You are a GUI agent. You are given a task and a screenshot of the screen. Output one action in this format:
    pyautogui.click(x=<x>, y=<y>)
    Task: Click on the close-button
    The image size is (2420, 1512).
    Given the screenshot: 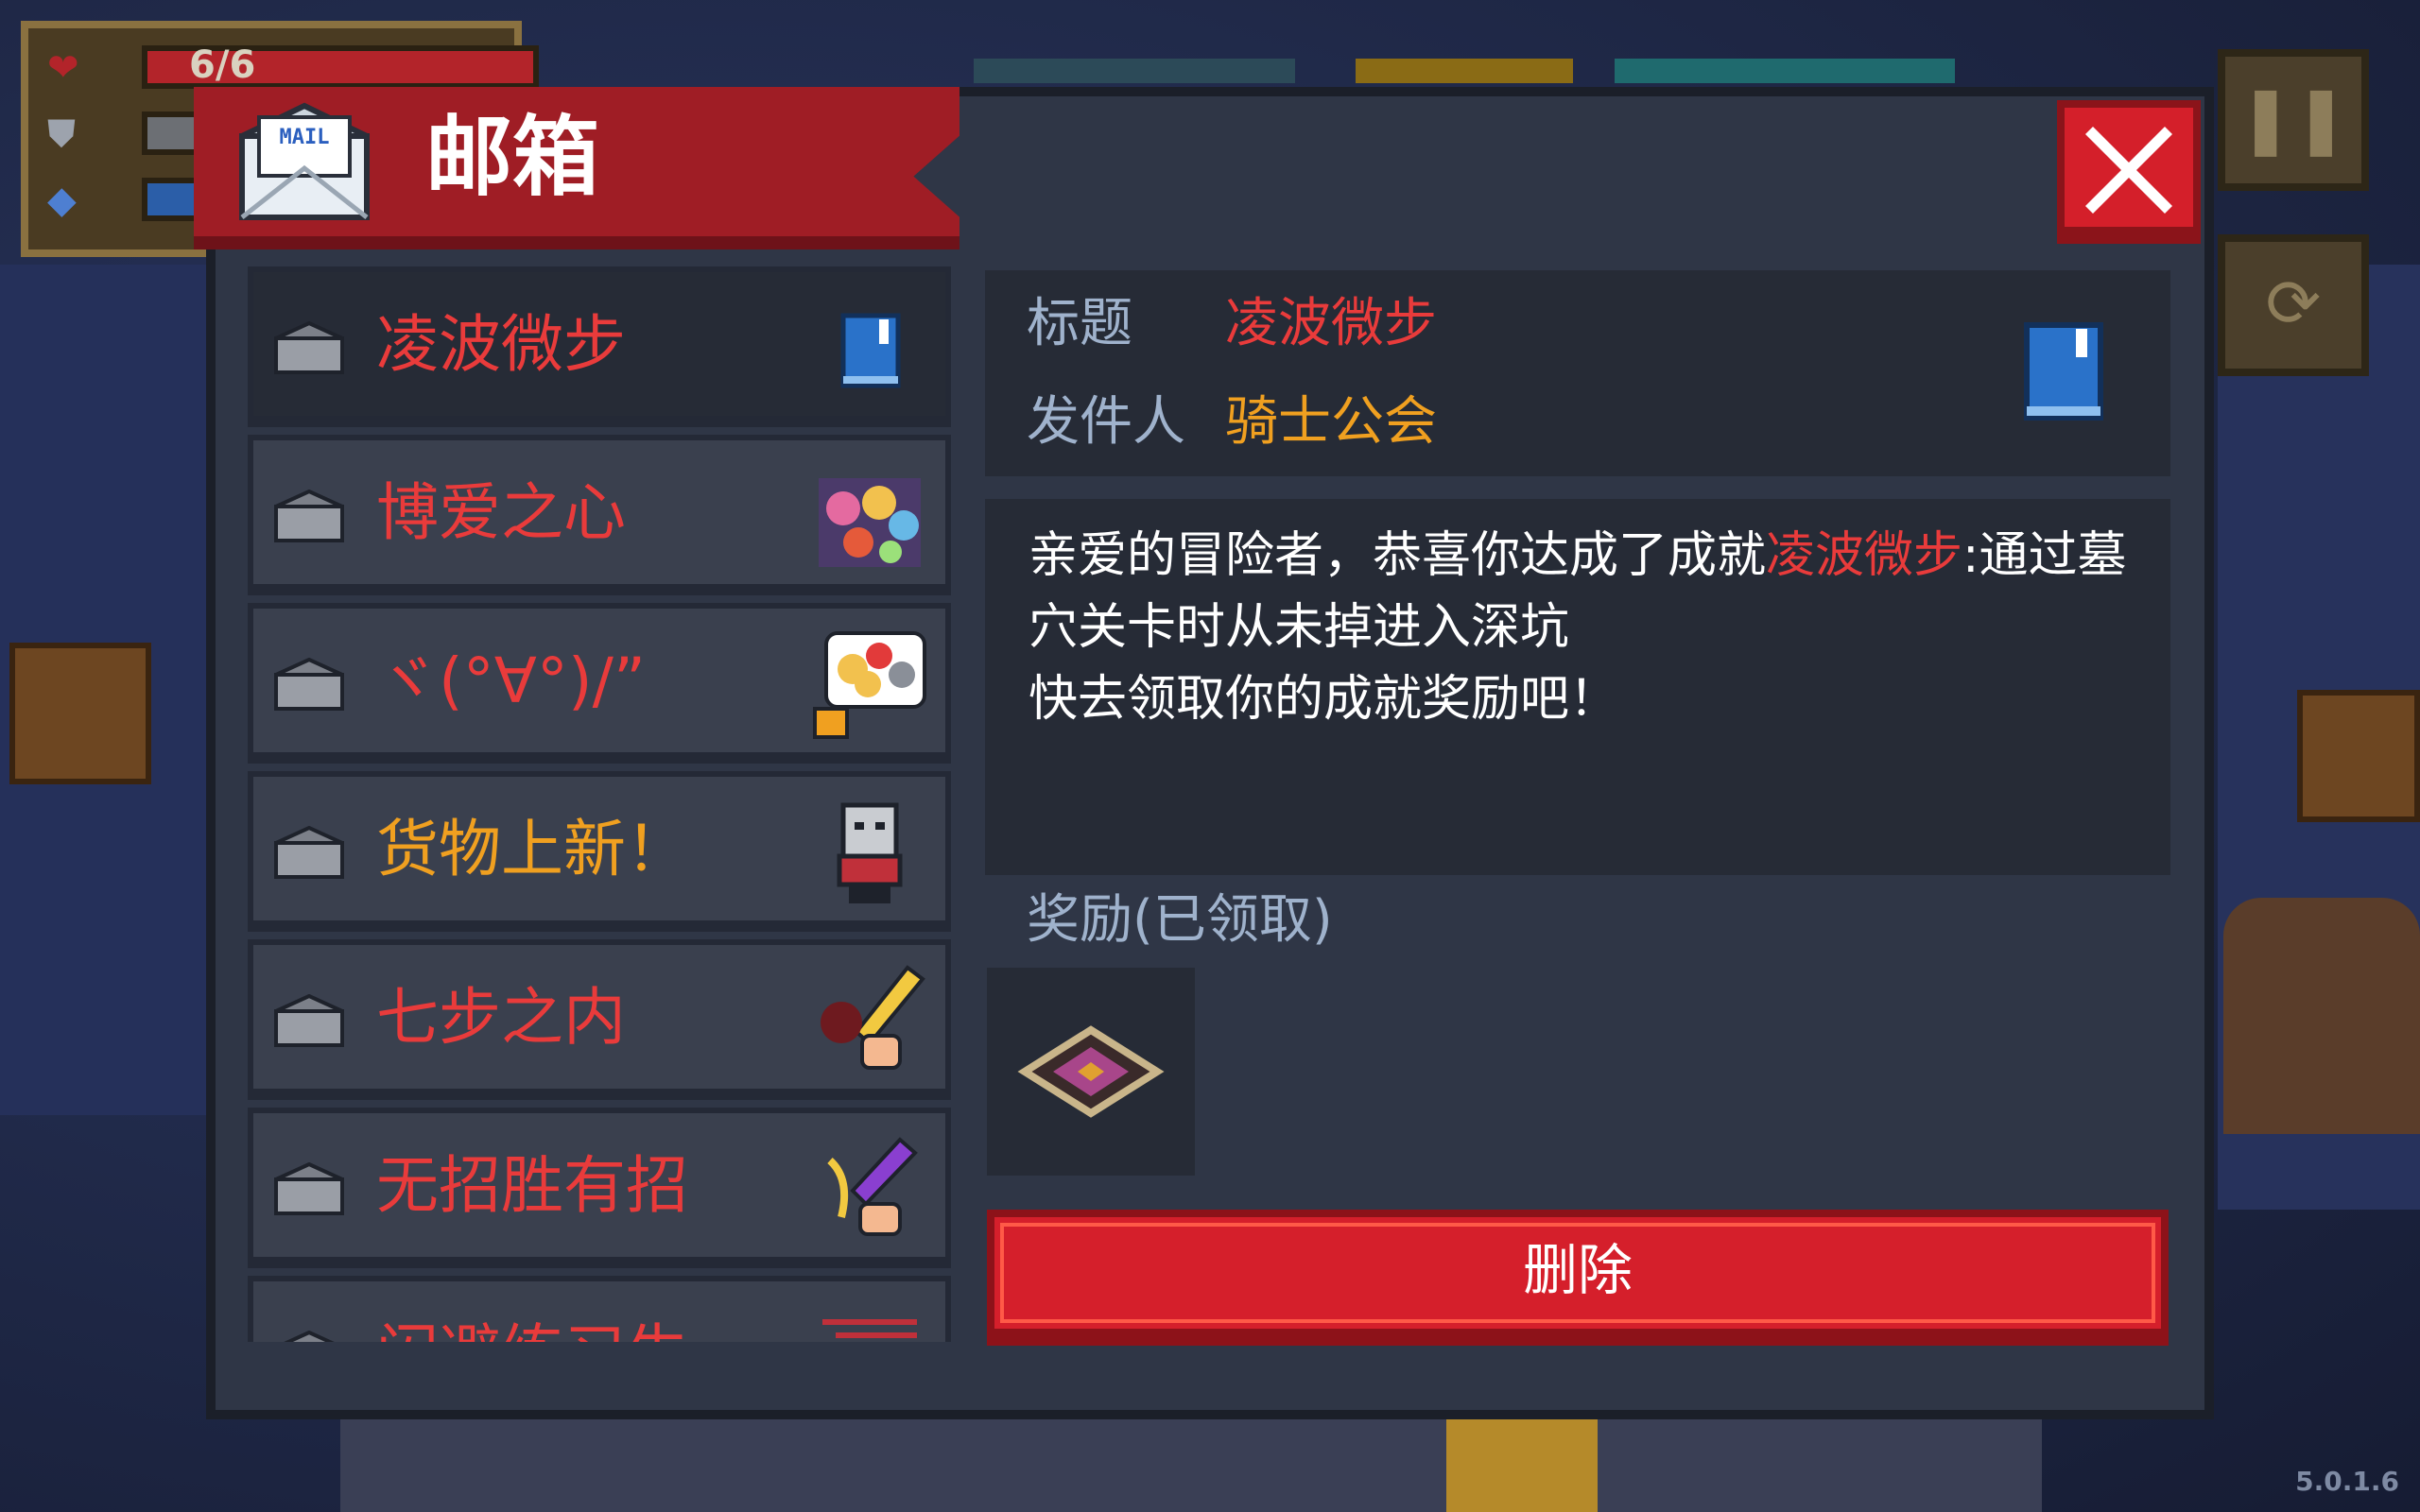 What is the action you would take?
    pyautogui.click(x=2129, y=172)
    